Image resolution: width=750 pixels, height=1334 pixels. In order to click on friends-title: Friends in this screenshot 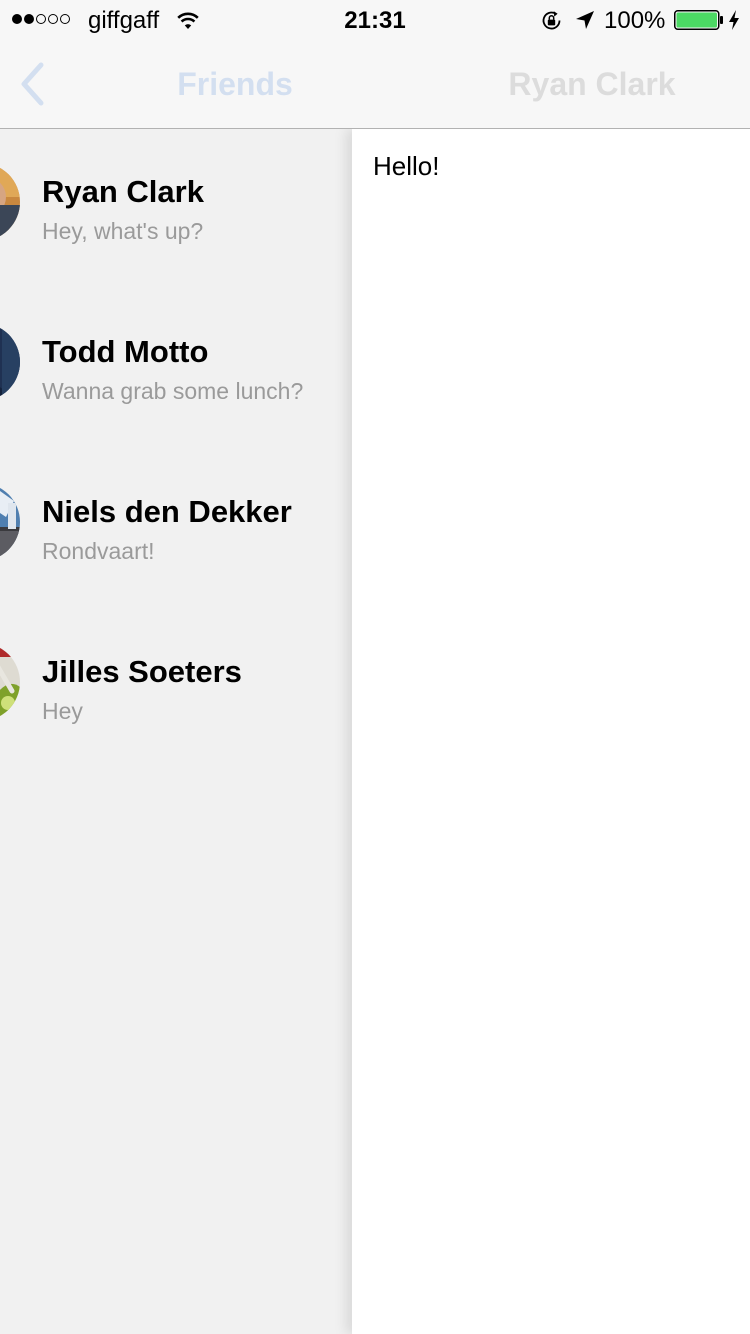, I will do `click(235, 84)`.